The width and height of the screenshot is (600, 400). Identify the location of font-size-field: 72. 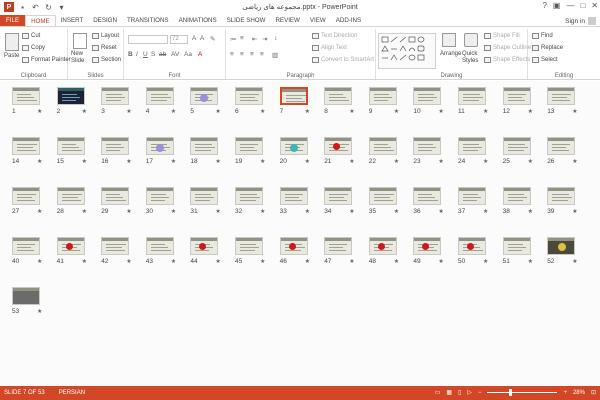
(179, 39).